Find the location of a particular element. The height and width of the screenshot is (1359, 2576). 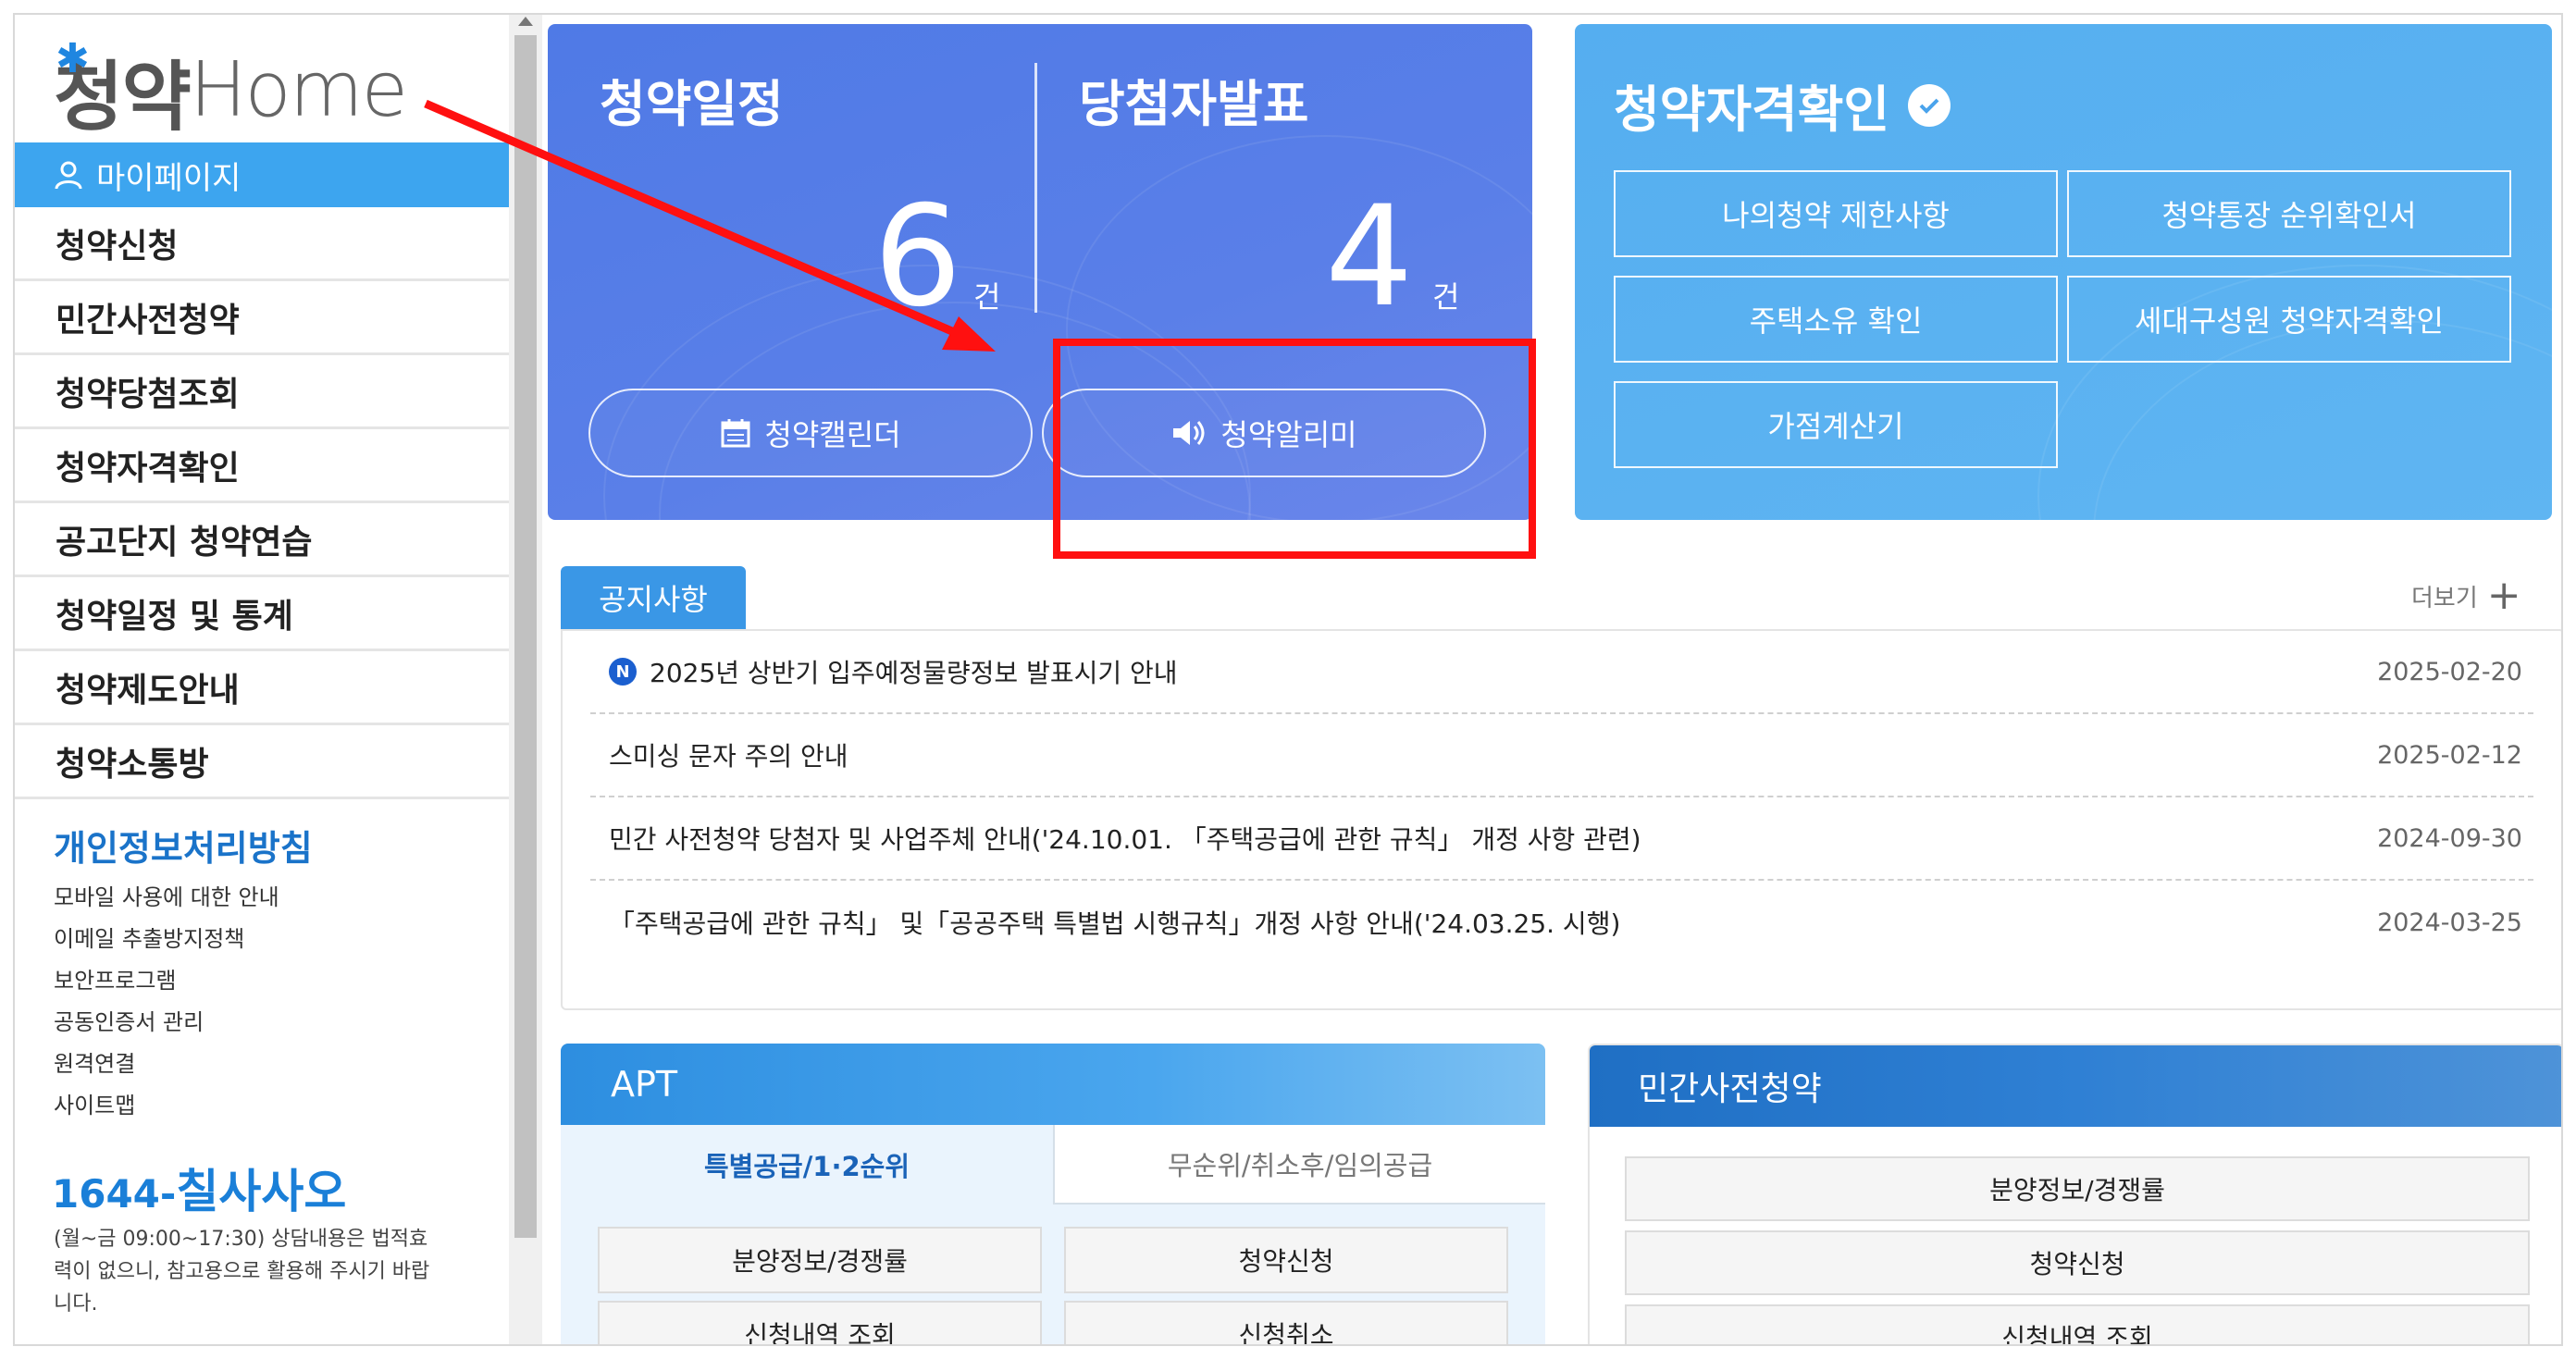

apt-sale-info-button: 분양정보/경쟁률 is located at coordinates (820, 1260).